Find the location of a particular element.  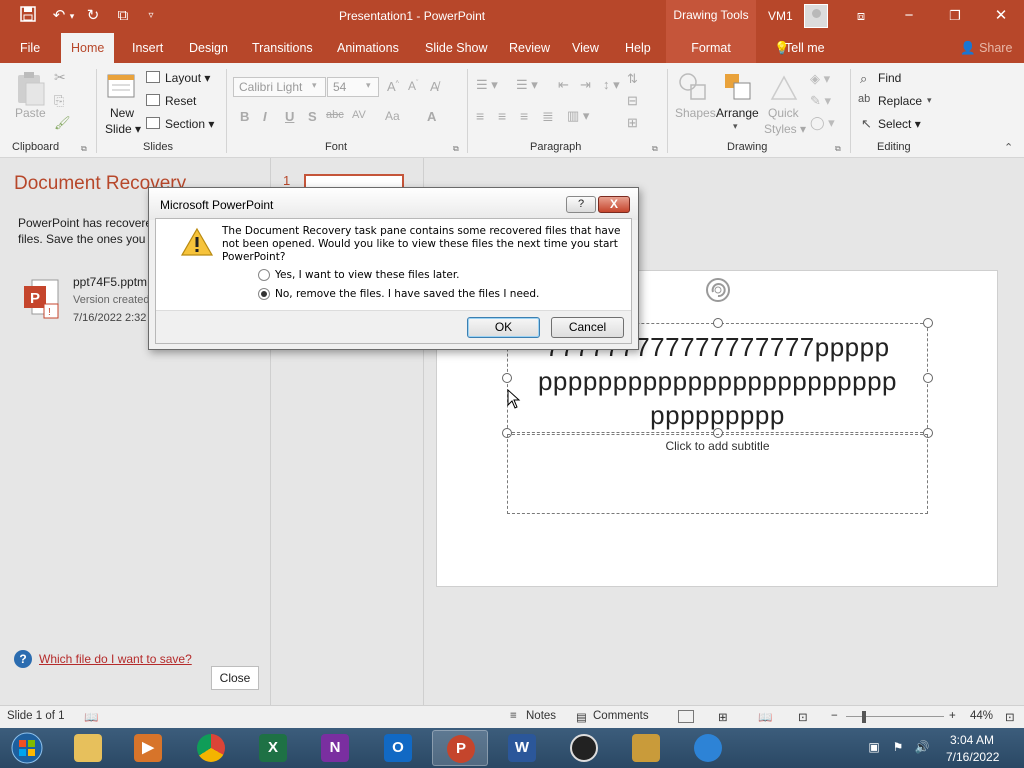

taskbar-excel: X is located at coordinates (273, 748).